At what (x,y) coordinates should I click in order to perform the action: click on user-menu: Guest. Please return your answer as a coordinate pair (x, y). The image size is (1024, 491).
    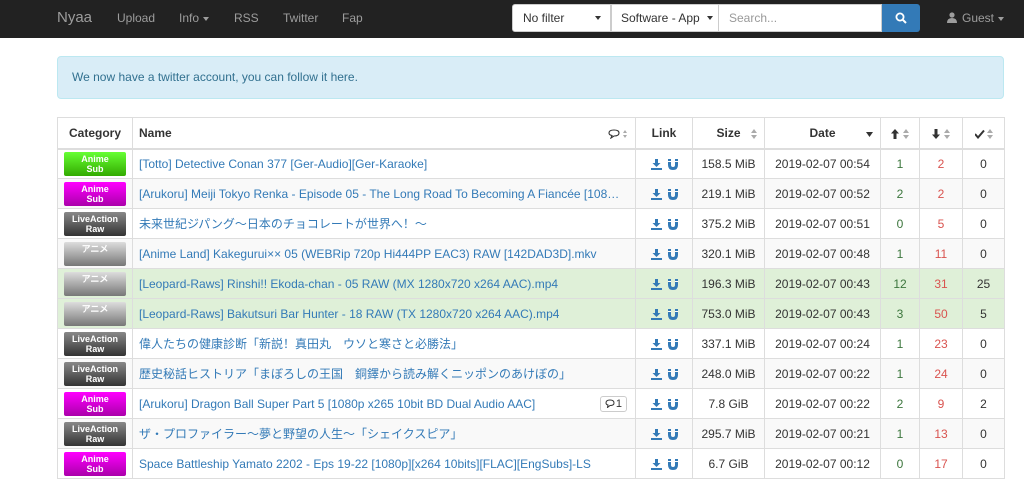
    Looking at the image, I should click on (976, 18).